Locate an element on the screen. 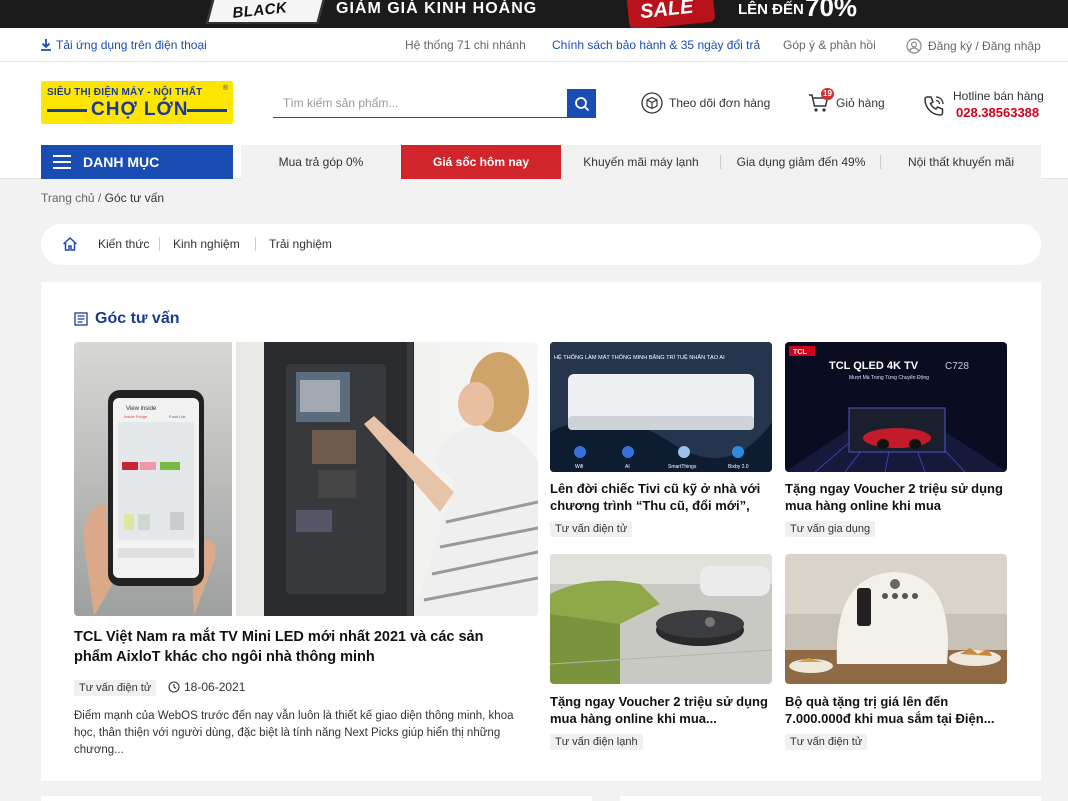 Image resolution: width=1068 pixels, height=801 pixels. featured-article-date: 18-06-2021 is located at coordinates (206, 687).